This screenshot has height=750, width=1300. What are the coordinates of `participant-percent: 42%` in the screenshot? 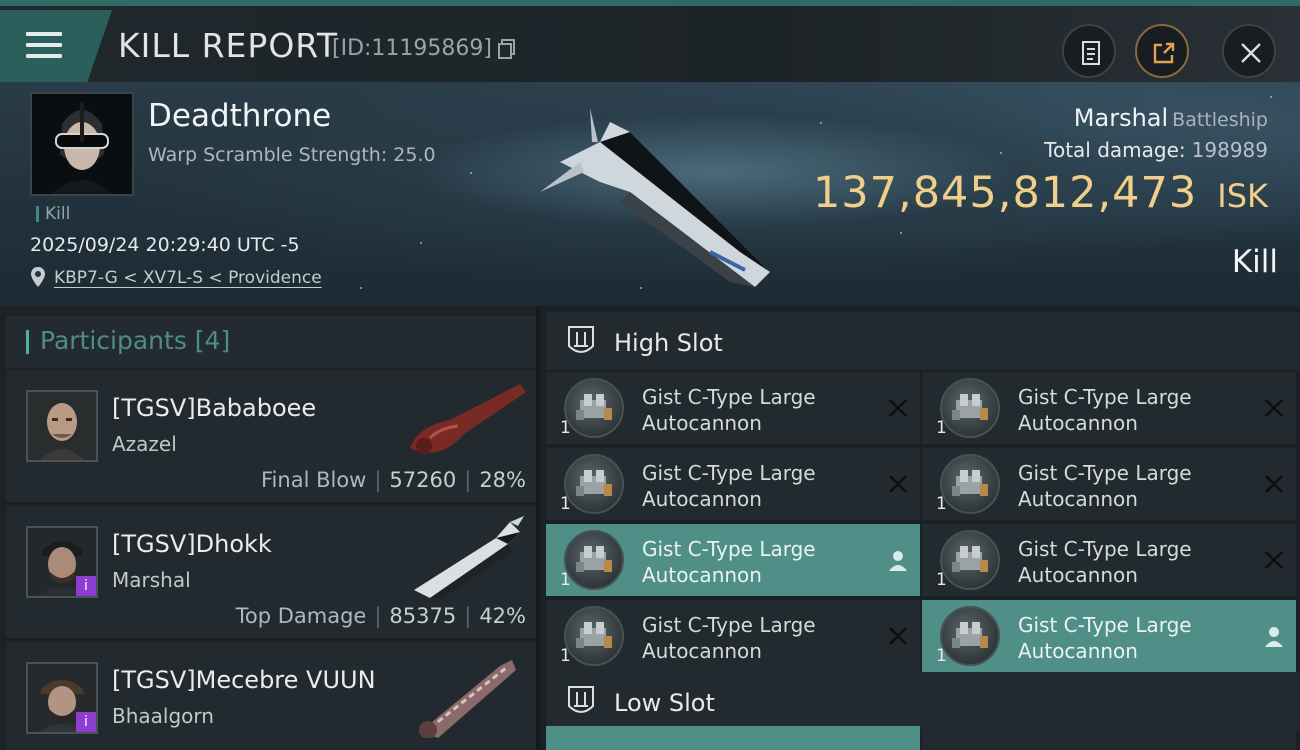 It's located at (502, 616).